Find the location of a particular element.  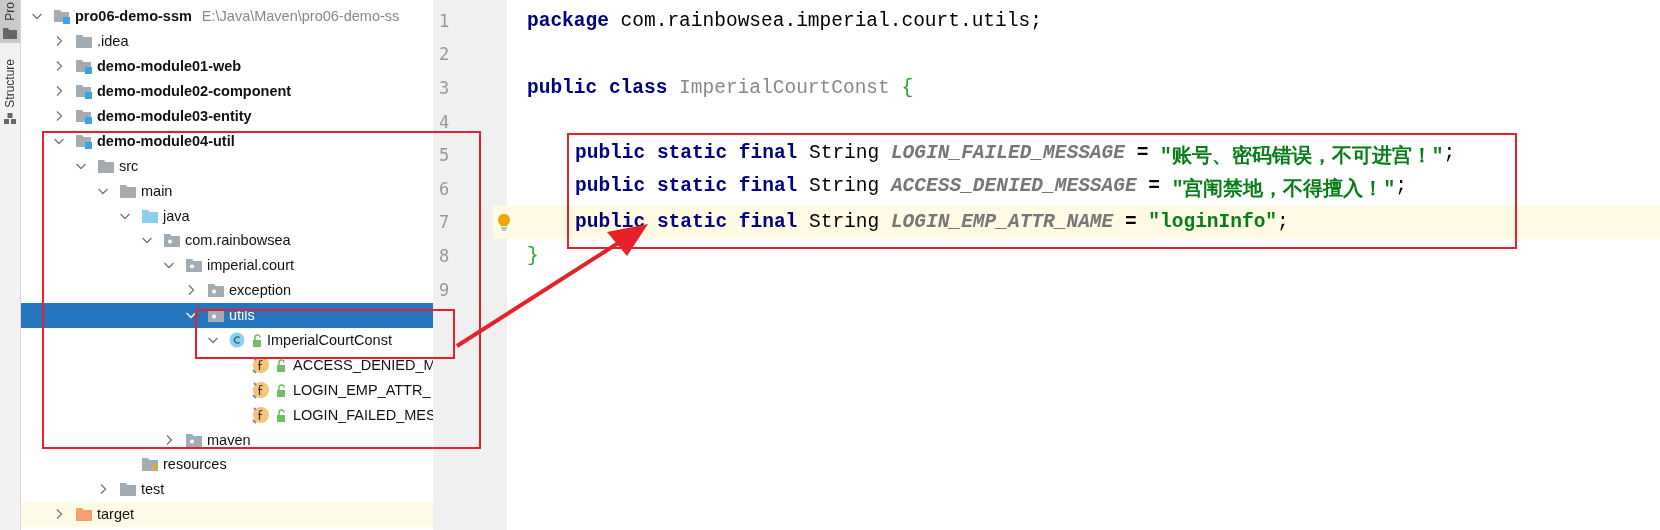

tree-item-label: target is located at coordinates (116, 514).